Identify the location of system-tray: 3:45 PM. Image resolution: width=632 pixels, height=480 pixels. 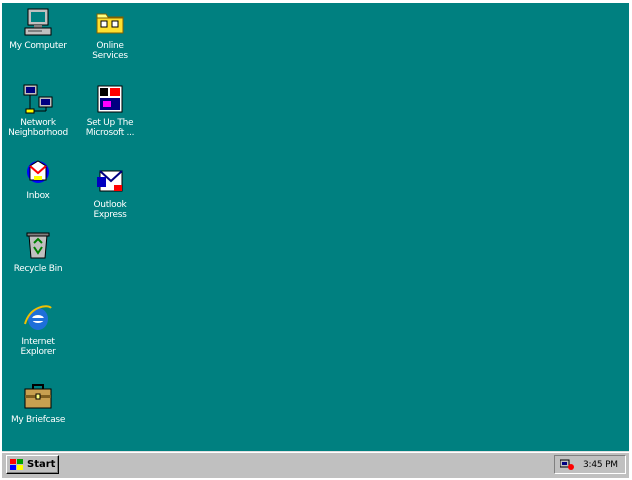
(590, 464).